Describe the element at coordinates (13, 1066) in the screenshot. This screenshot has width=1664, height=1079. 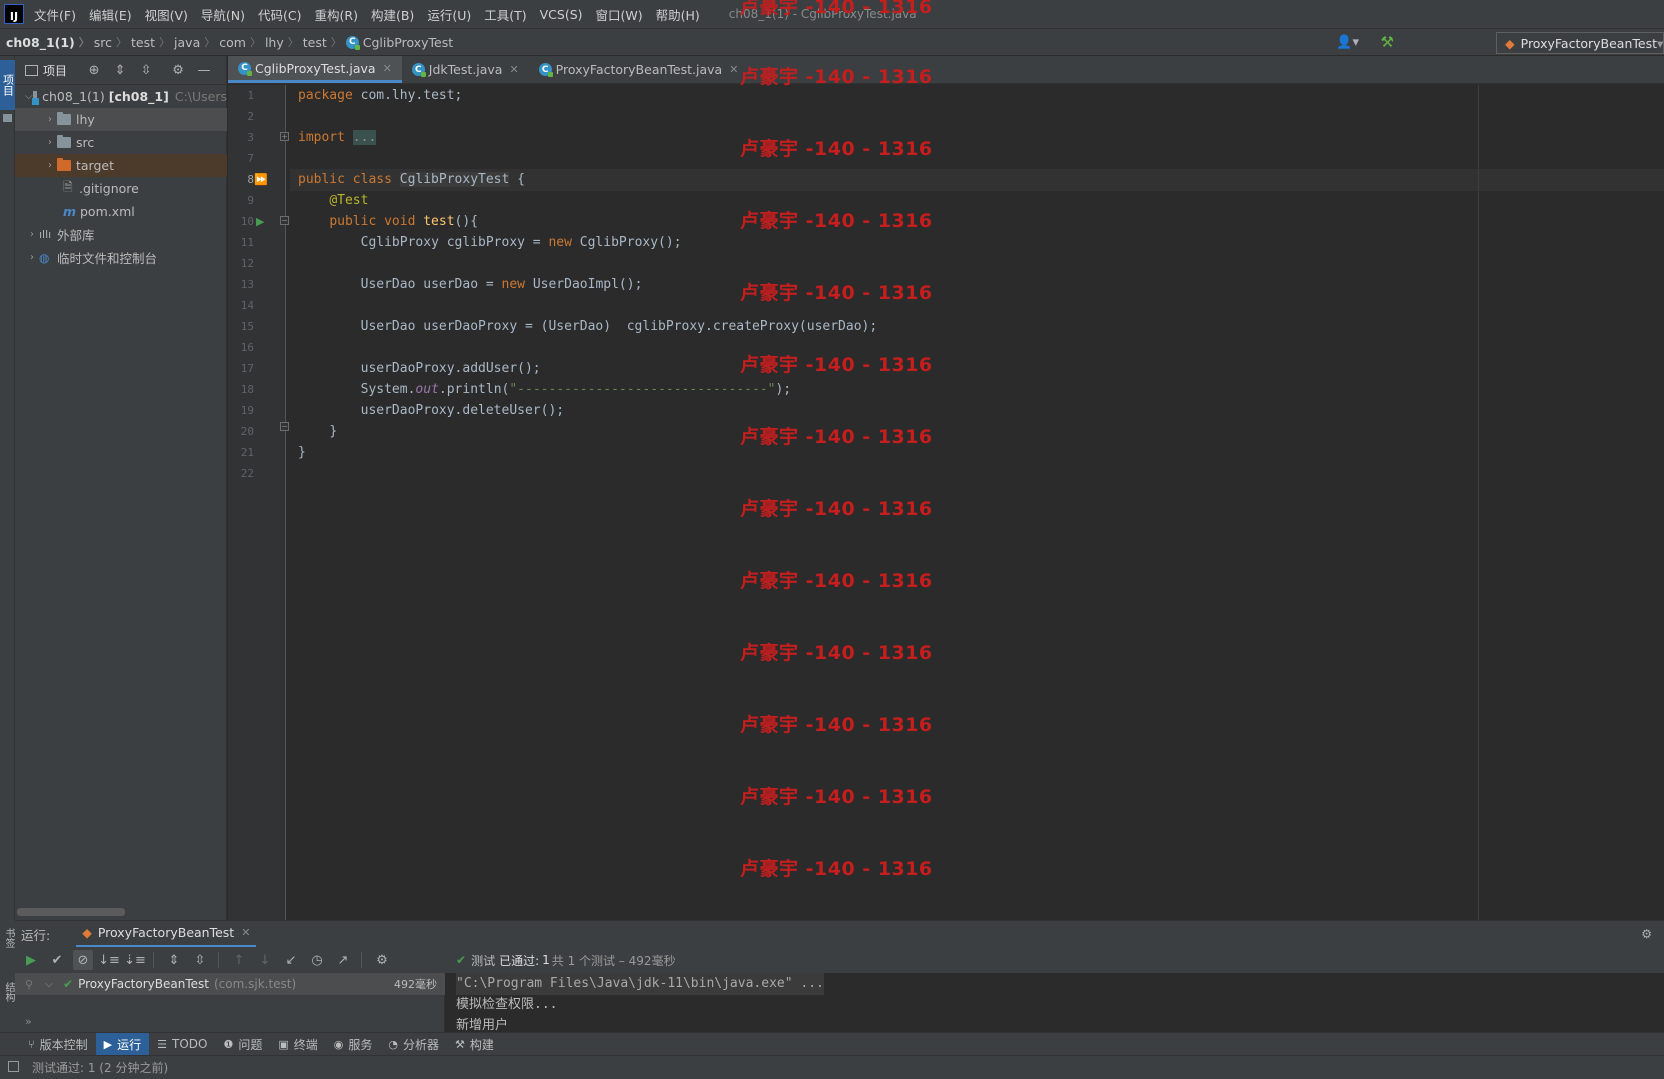
I see `layout-toggle-icon` at that location.